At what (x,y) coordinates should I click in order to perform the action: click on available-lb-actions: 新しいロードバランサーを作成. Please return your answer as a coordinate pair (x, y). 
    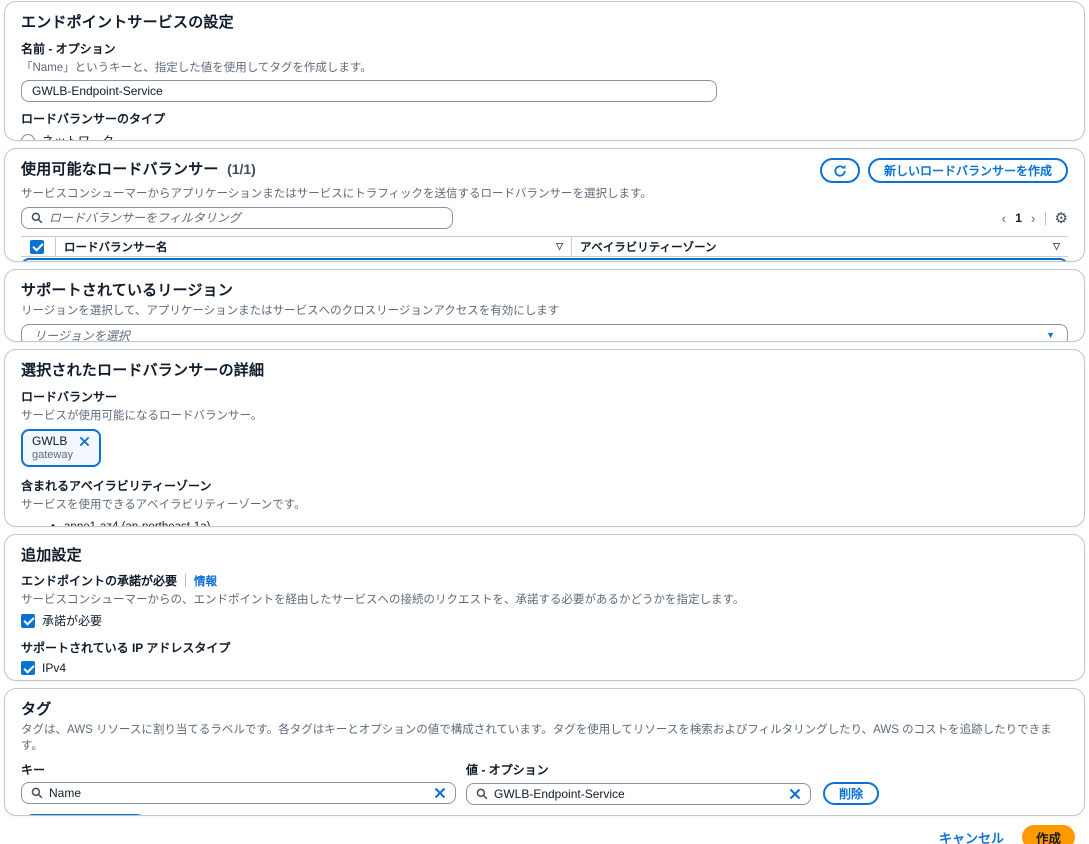
    Looking at the image, I should click on (943, 170).